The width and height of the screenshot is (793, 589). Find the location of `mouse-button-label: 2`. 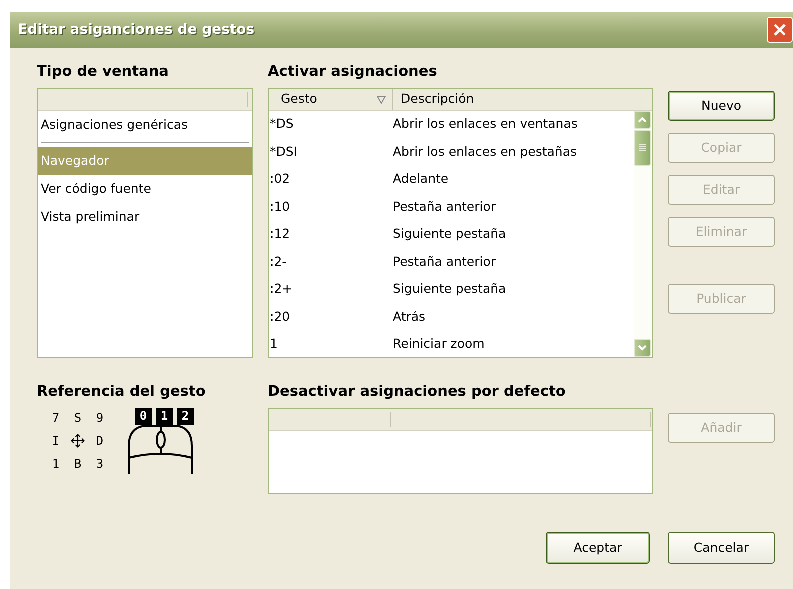

mouse-button-label: 2 is located at coordinates (185, 416).